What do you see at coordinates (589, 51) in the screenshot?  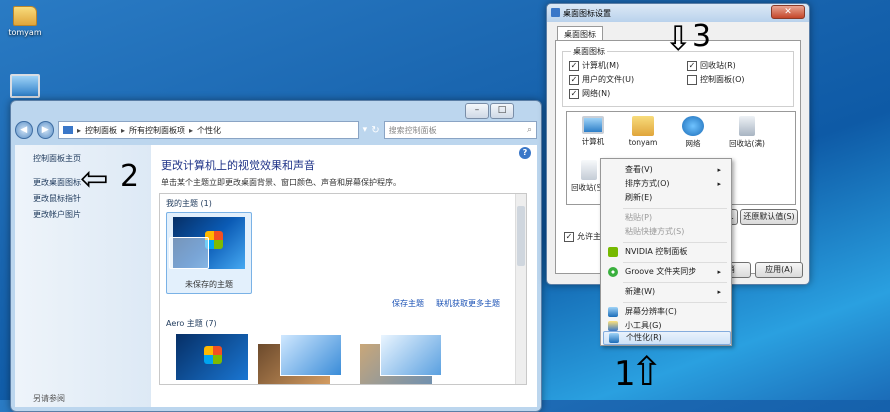 I see `group-legend: 桌面图标` at bounding box center [589, 51].